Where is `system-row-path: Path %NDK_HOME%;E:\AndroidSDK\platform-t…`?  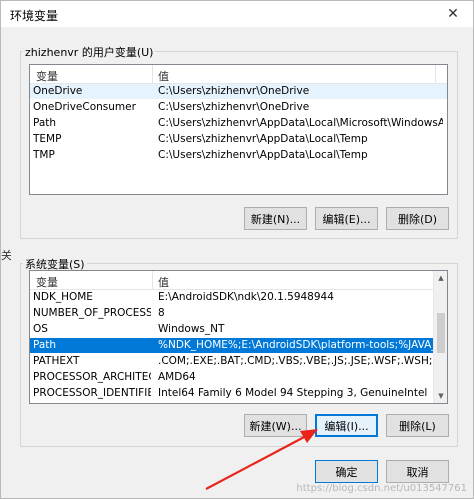
system-row-path: Path %NDK_HOME%;E:\AndroidSDK\platform-t… is located at coordinates (232, 345).